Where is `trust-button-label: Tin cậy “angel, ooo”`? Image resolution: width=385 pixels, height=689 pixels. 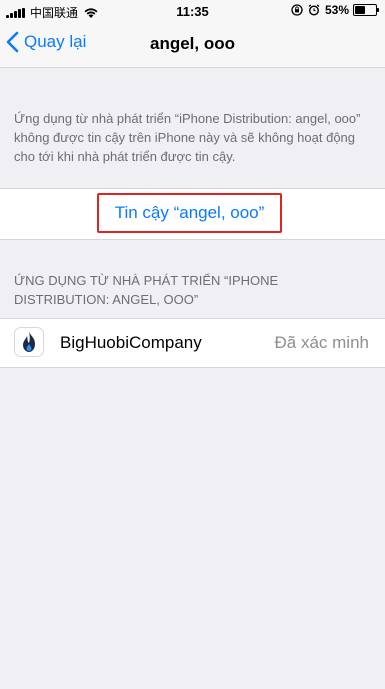 trust-button-label: Tin cậy “angel, ooo” is located at coordinates (189, 212).